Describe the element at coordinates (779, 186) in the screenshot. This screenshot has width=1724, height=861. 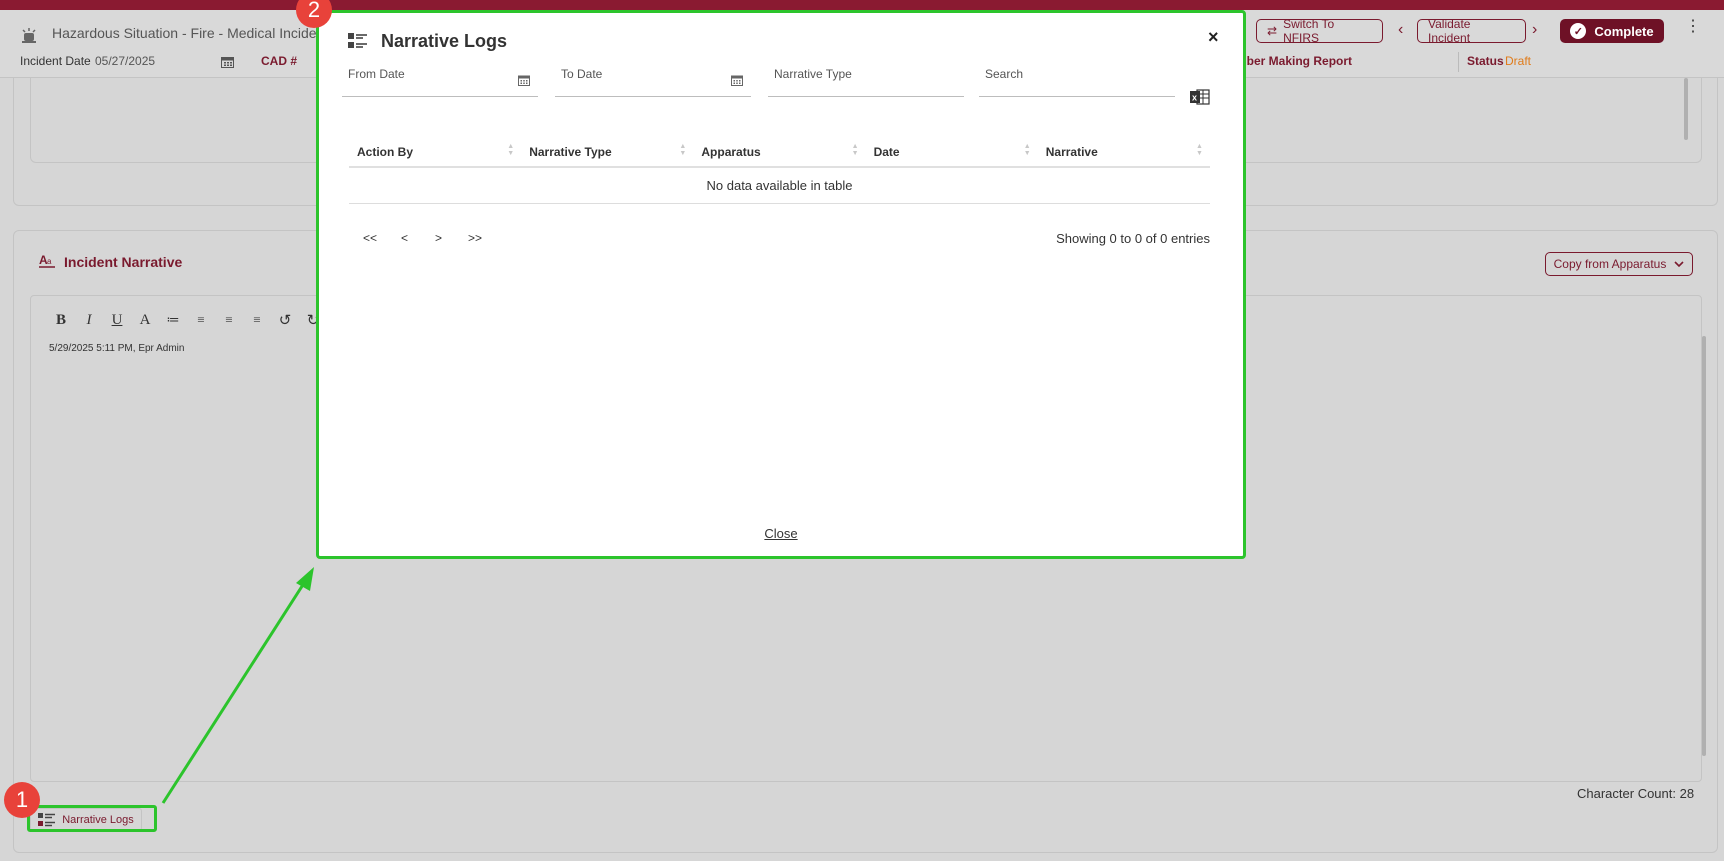
I see `empty-table-message: No data available in table` at that location.